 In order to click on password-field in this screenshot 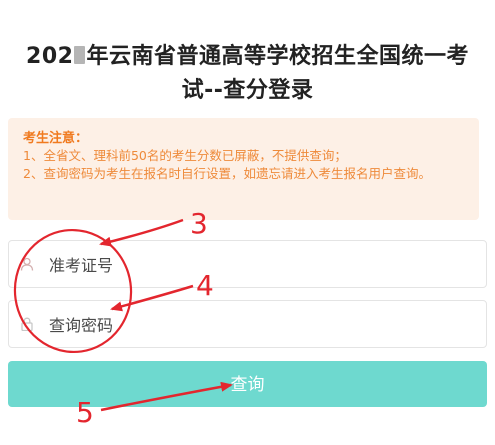, I will do `click(247, 324)`.